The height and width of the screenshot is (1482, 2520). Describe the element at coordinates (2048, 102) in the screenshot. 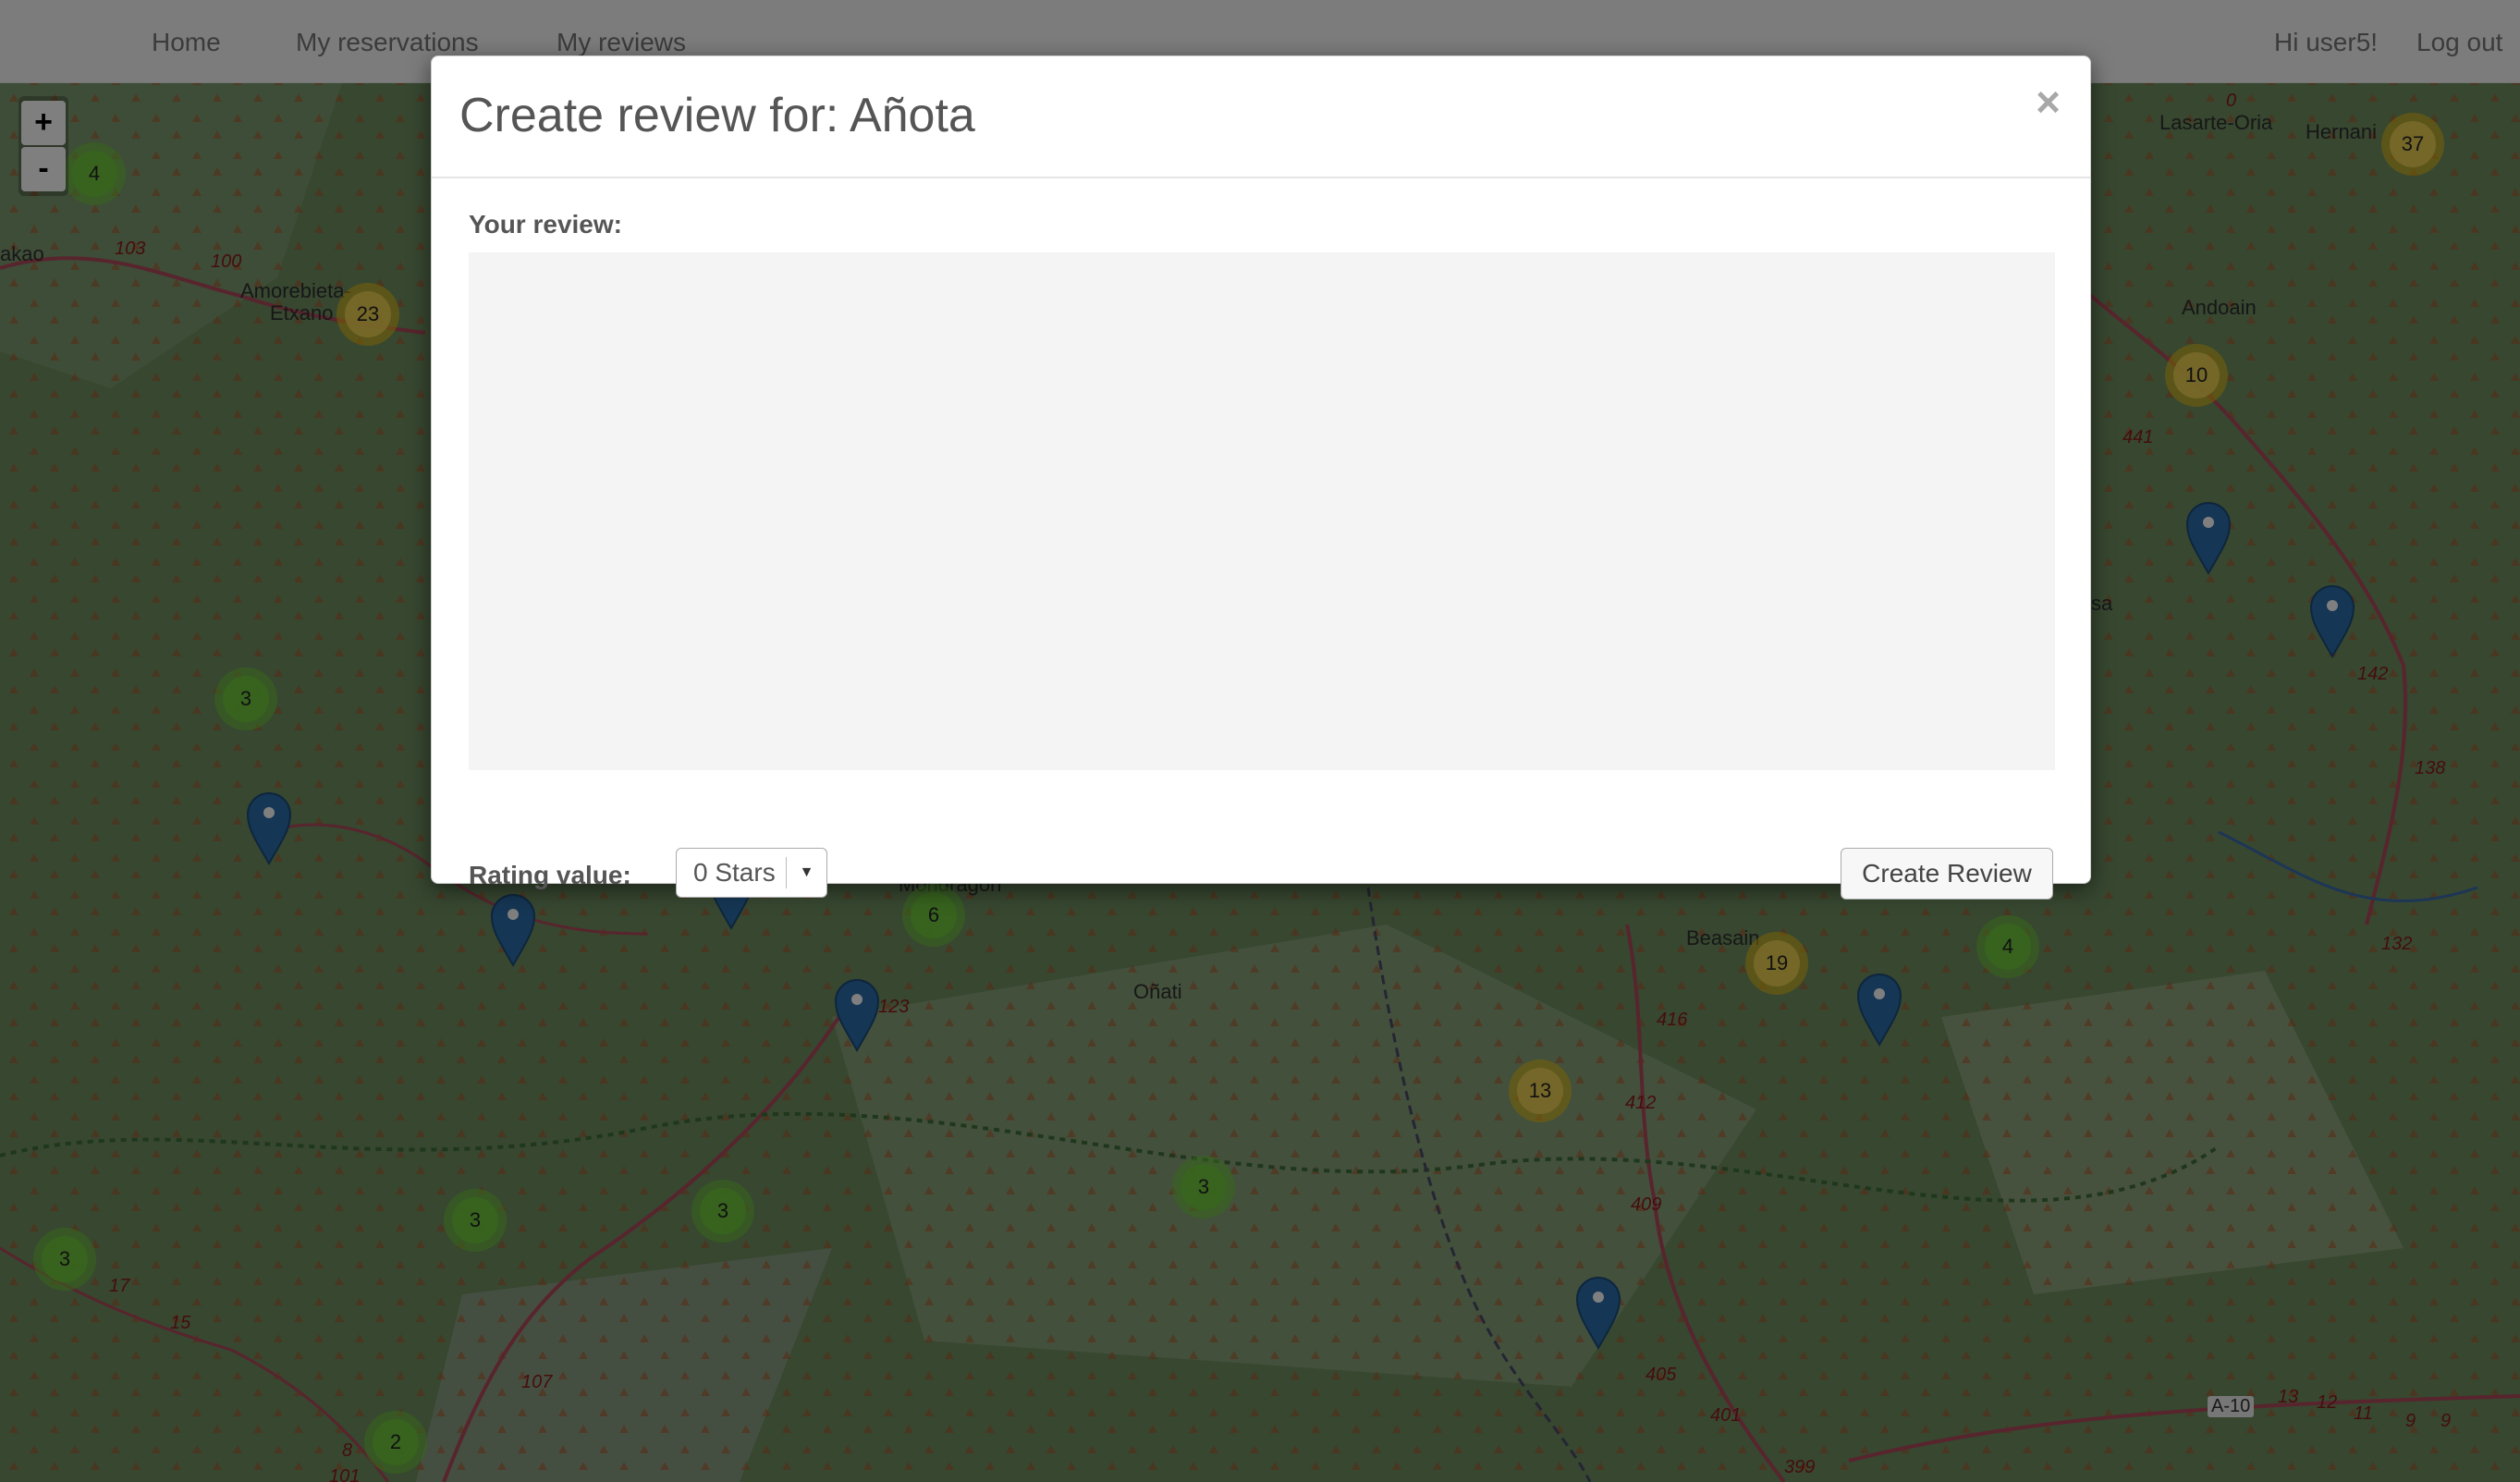

I see `close-icon: ×` at that location.